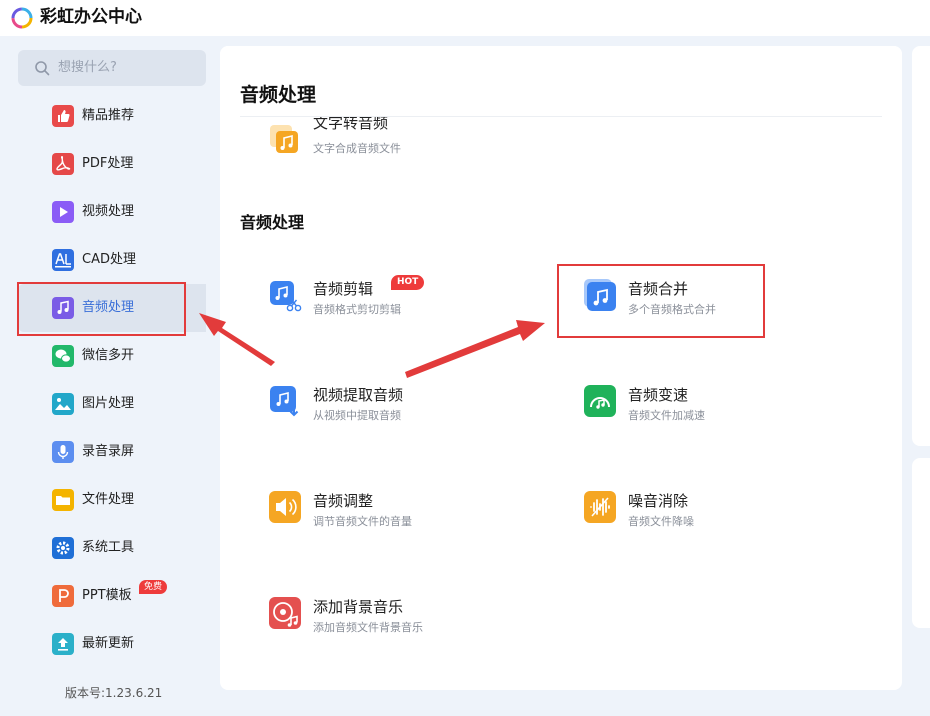  I want to click on background-music-icon, so click(285, 613).